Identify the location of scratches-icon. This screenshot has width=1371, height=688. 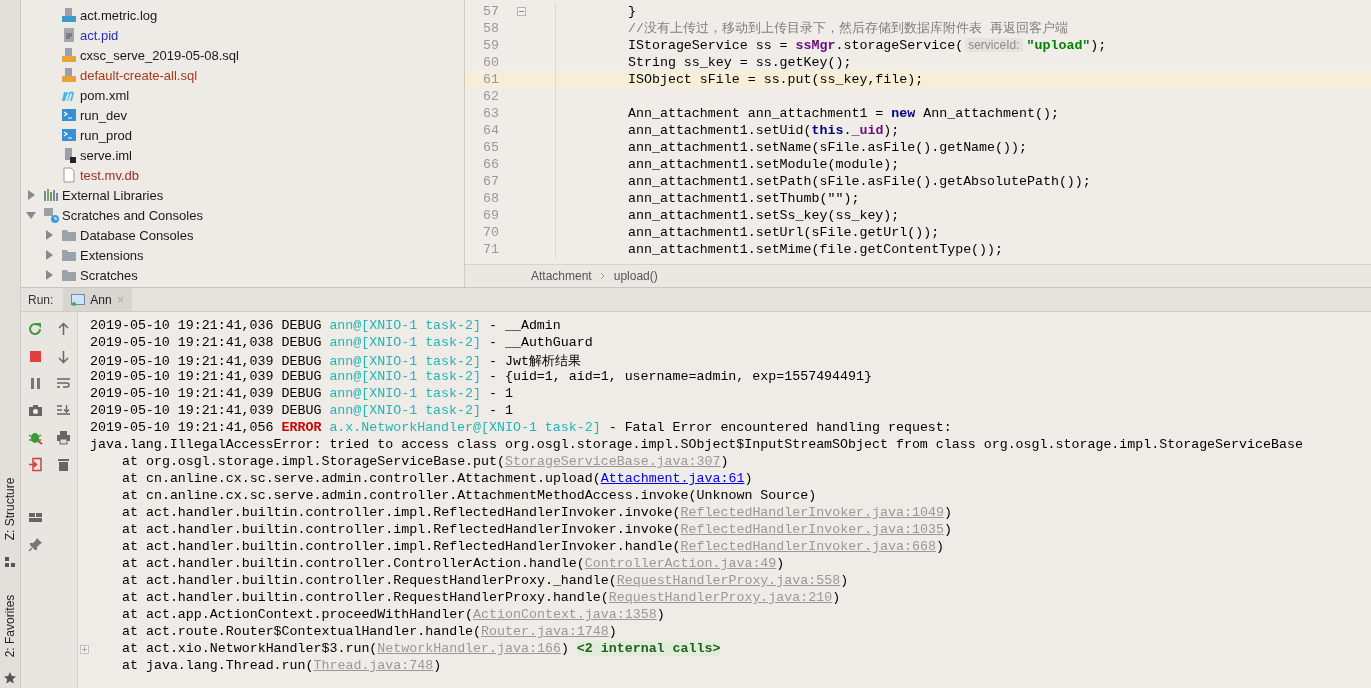
(51, 215).